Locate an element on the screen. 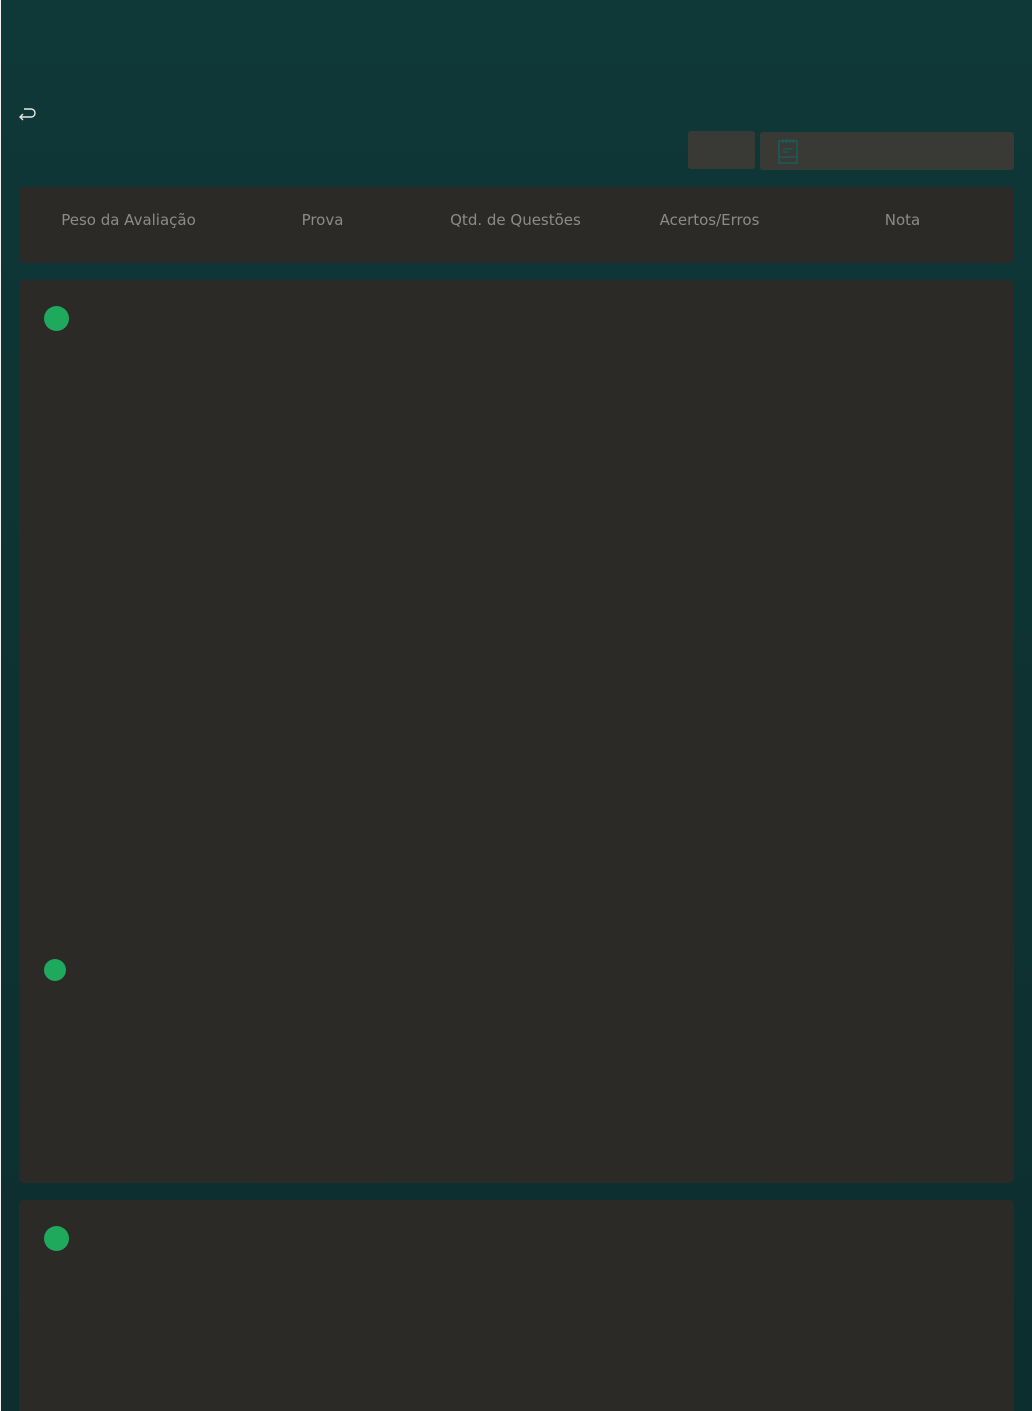 The image size is (1032, 1411). exam-card is located at coordinates (516, 1305).